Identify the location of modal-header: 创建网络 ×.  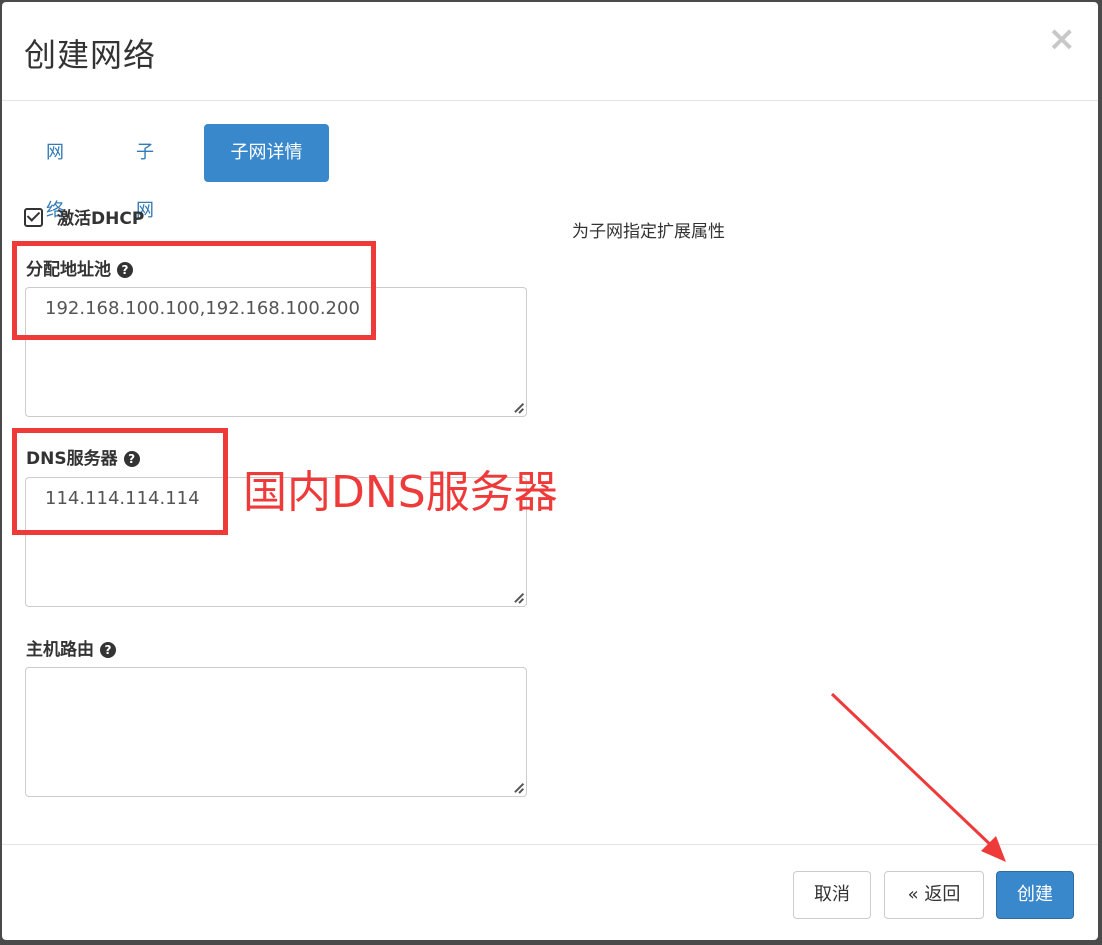
(550, 51).